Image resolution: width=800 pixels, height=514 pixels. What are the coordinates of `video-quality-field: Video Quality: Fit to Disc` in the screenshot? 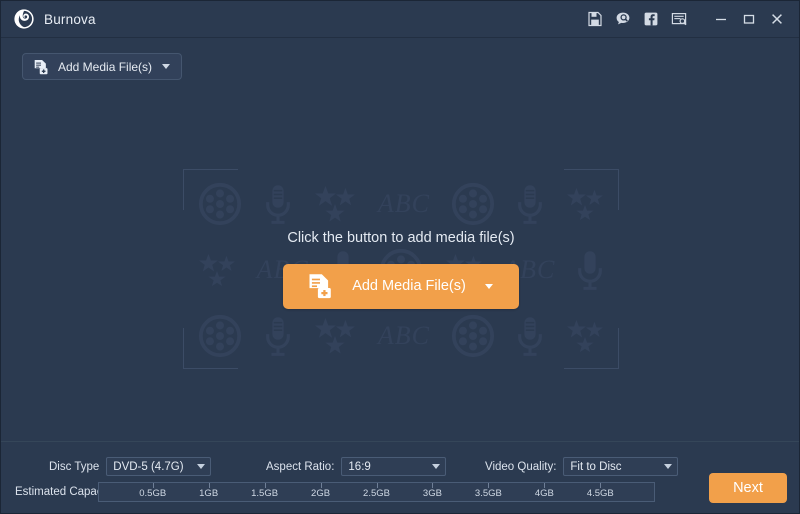 It's located at (582, 466).